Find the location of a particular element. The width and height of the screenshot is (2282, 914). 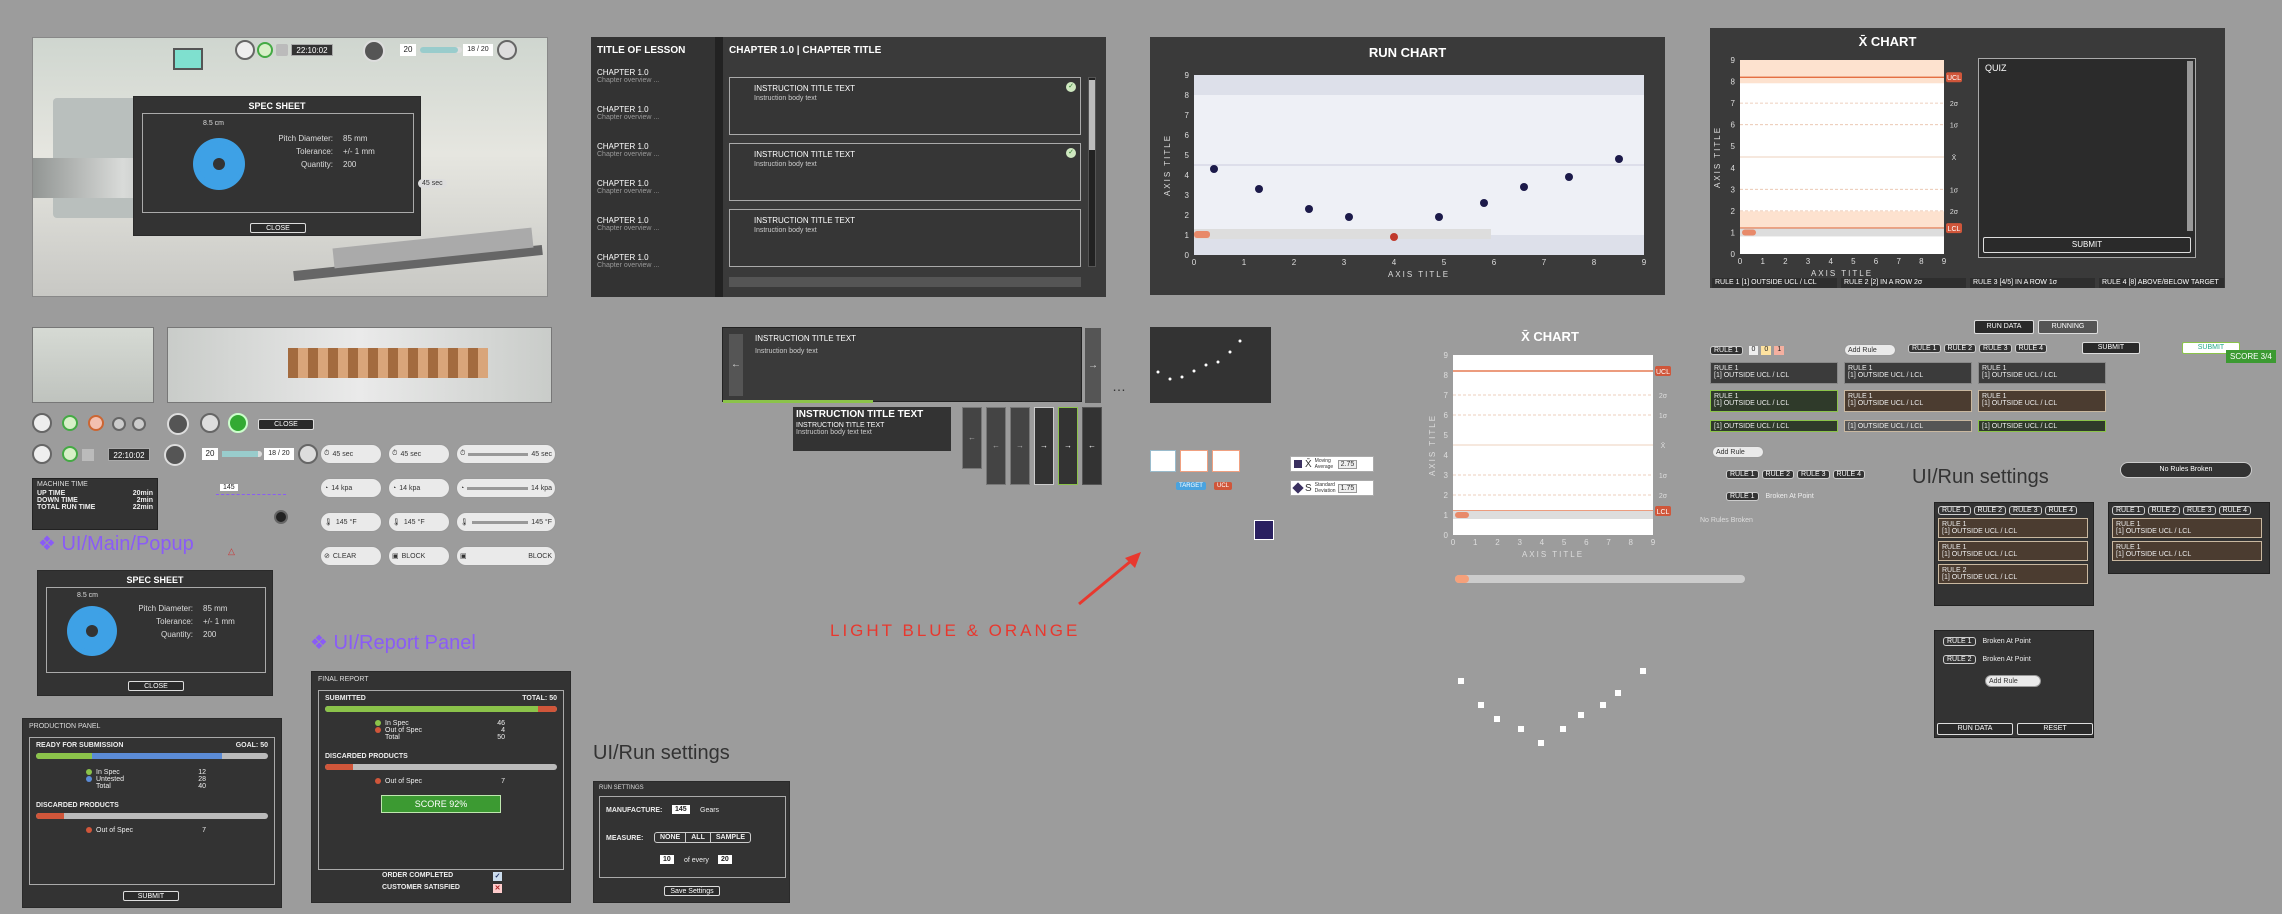

rule-item: RULE 2 [1] OUTSIDE UCL / LCL is located at coordinates (2013, 574).